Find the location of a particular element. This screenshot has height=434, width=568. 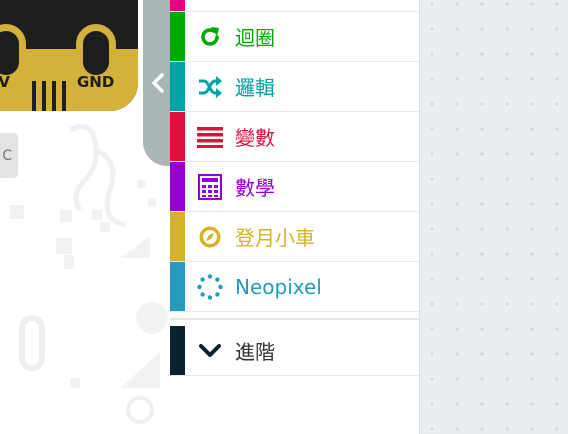

top-partial-icon is located at coordinates (210, 5).